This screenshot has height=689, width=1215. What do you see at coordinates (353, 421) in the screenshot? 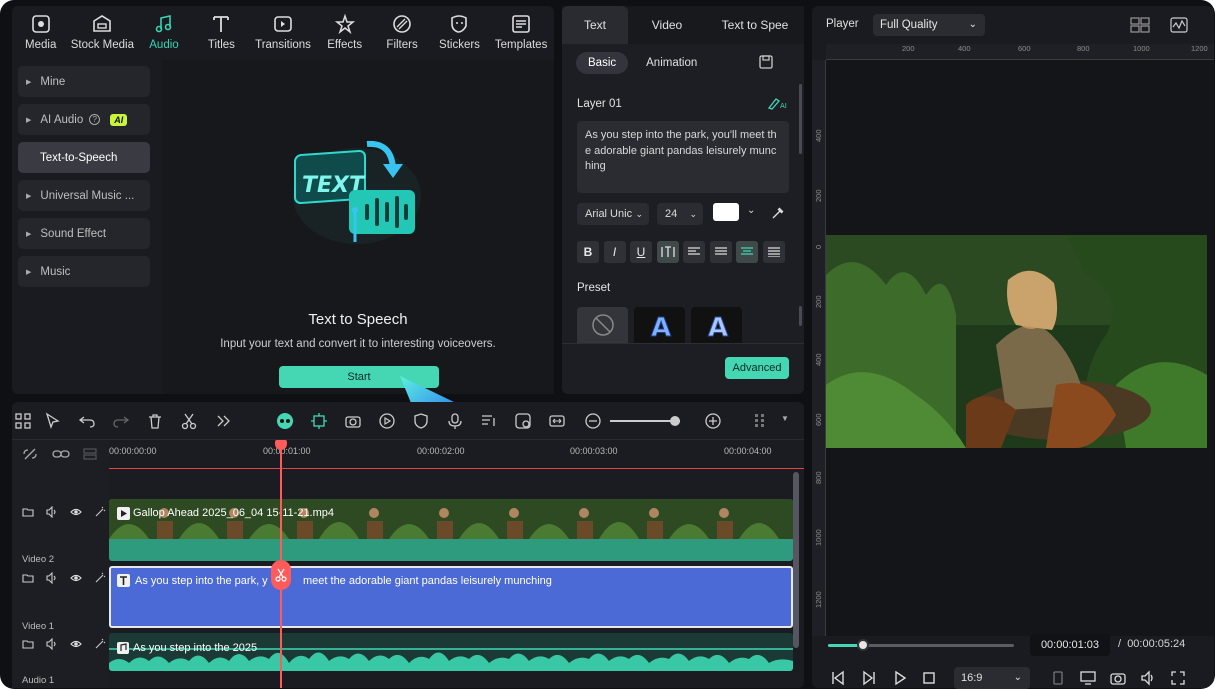
I see `ai-camera-icon` at bounding box center [353, 421].